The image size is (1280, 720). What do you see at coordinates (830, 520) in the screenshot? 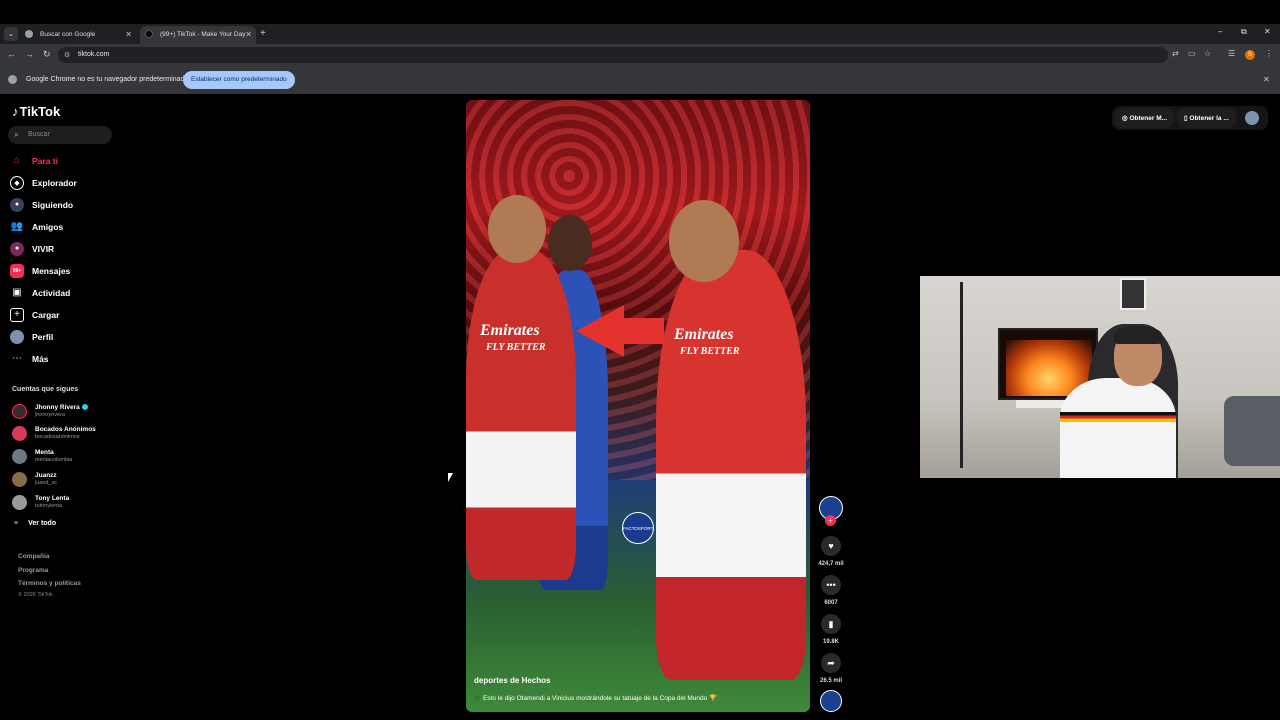
I see `follow-plus-icon: +` at bounding box center [830, 520].